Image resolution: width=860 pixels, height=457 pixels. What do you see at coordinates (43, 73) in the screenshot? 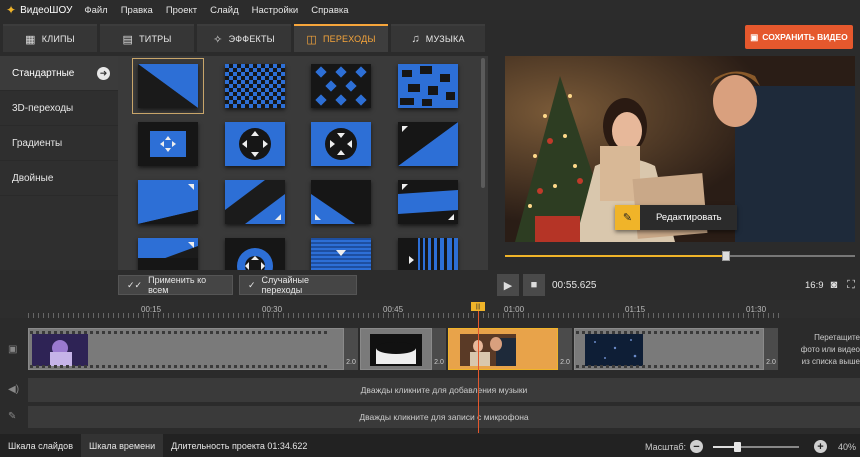
I see `category-label: Стандартные` at bounding box center [43, 73].